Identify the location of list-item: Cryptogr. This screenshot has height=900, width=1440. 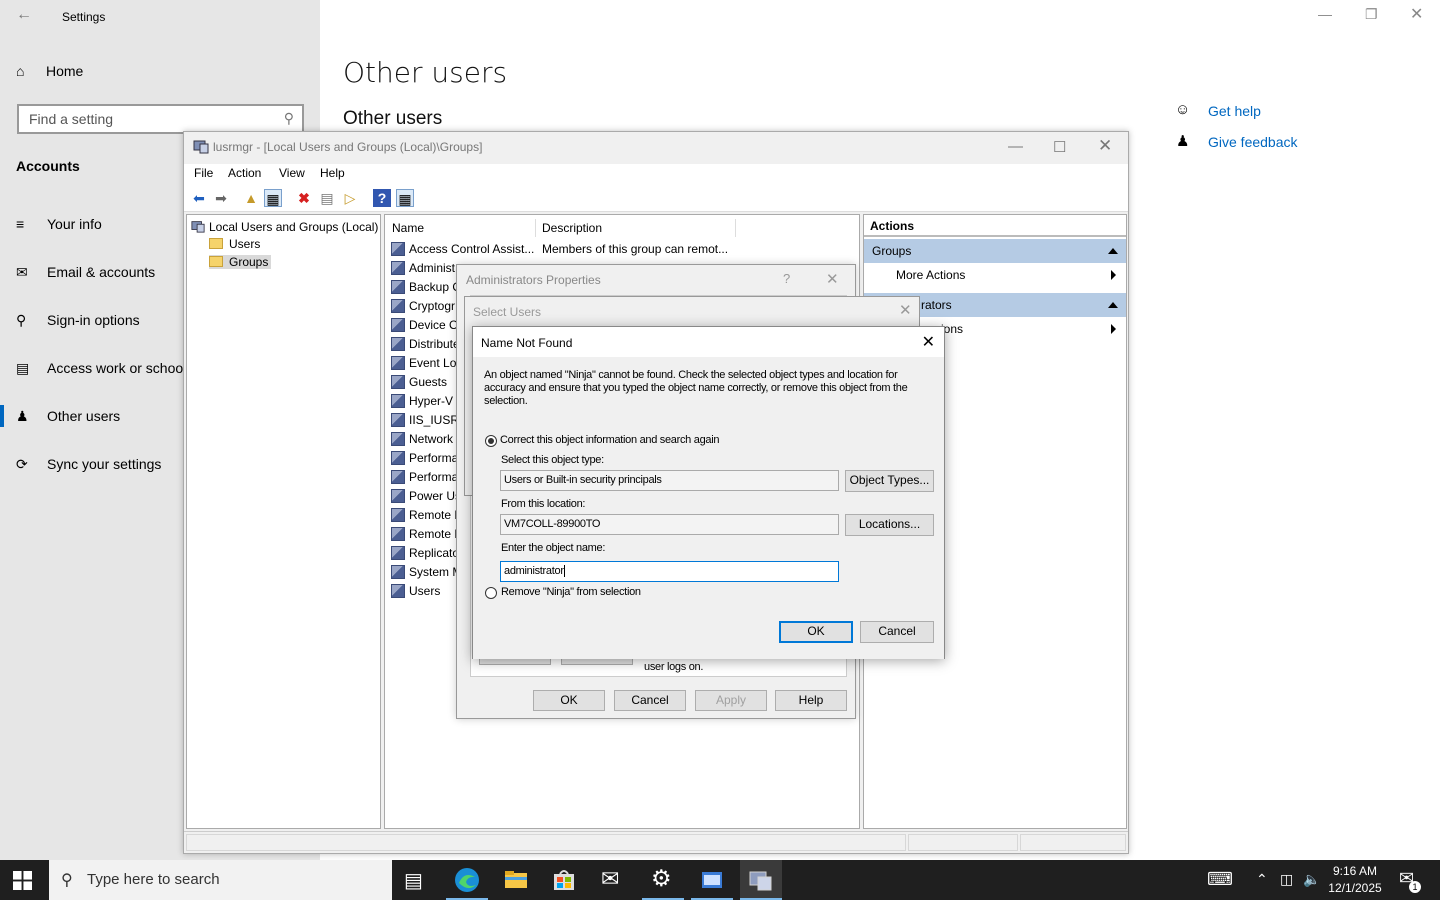
(423, 308).